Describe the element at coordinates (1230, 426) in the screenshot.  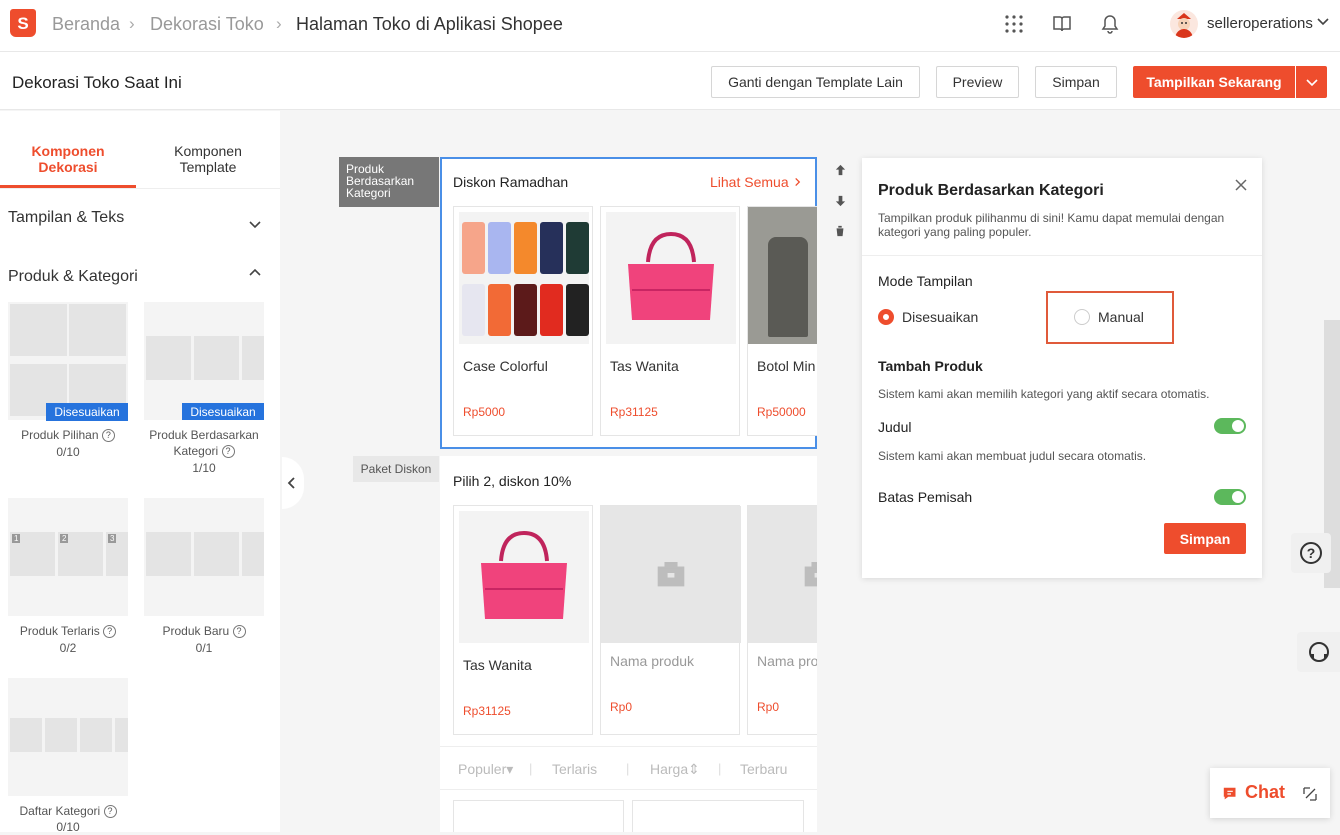
I see `title-toggle` at that location.